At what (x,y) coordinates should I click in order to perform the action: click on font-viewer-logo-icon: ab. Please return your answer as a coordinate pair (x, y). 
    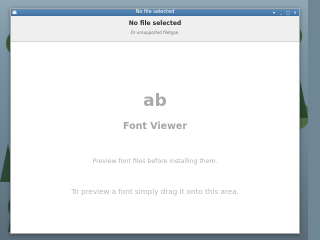
    Looking at the image, I should click on (155, 100).